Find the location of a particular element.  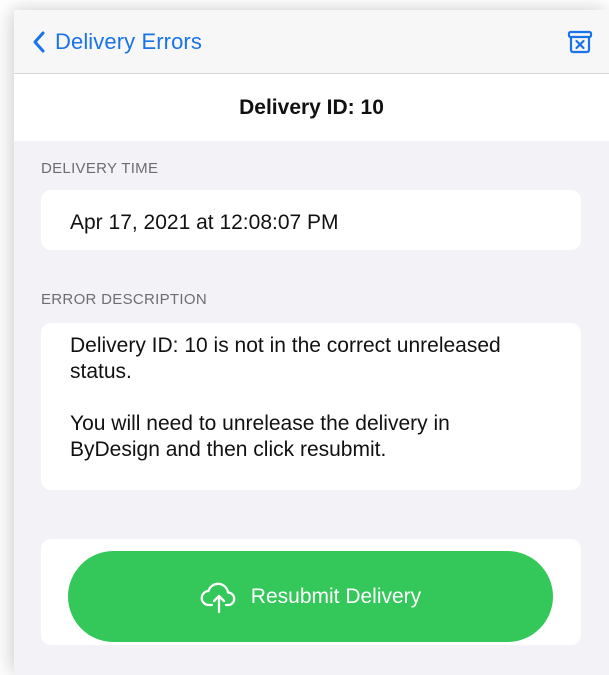

delivery-time-section-label: DELIVERY TIME is located at coordinates (100, 168).